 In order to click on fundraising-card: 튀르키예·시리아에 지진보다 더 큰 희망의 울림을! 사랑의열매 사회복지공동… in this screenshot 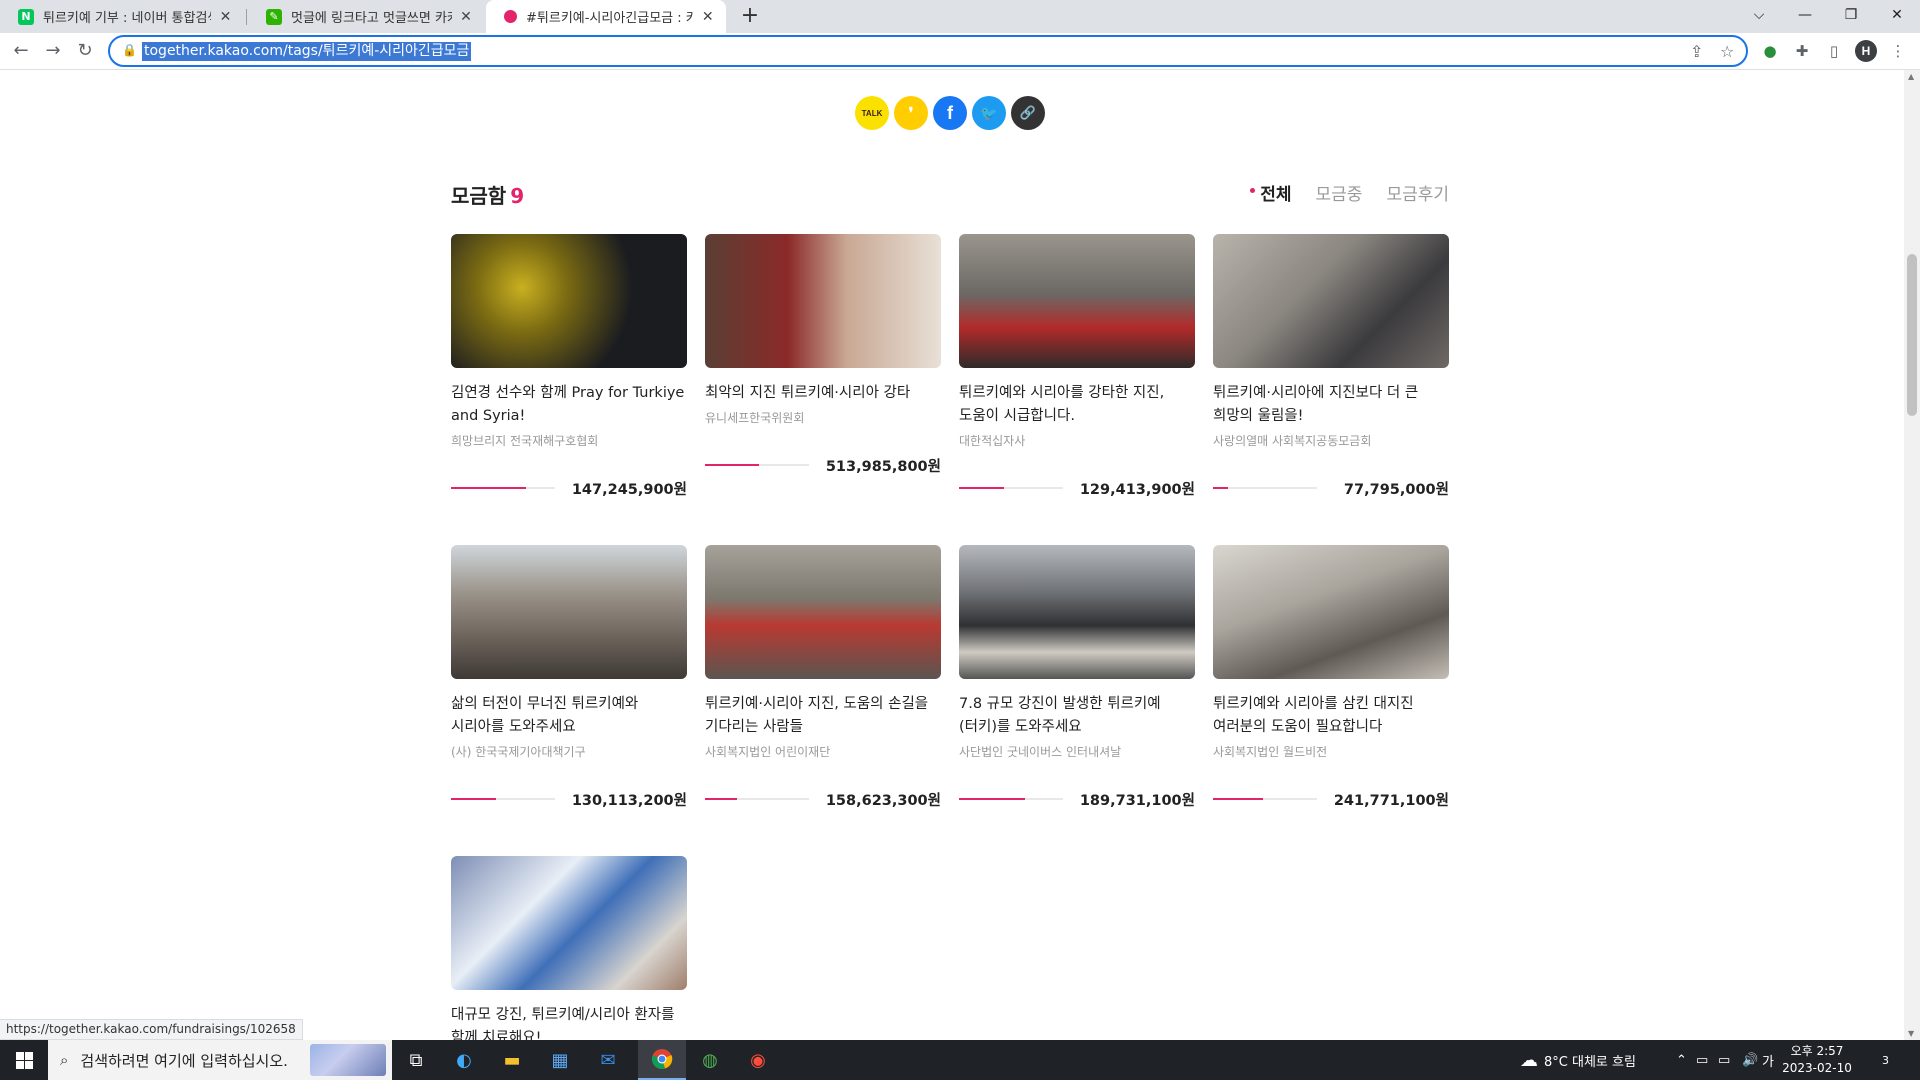, I will do `click(1331, 366)`.